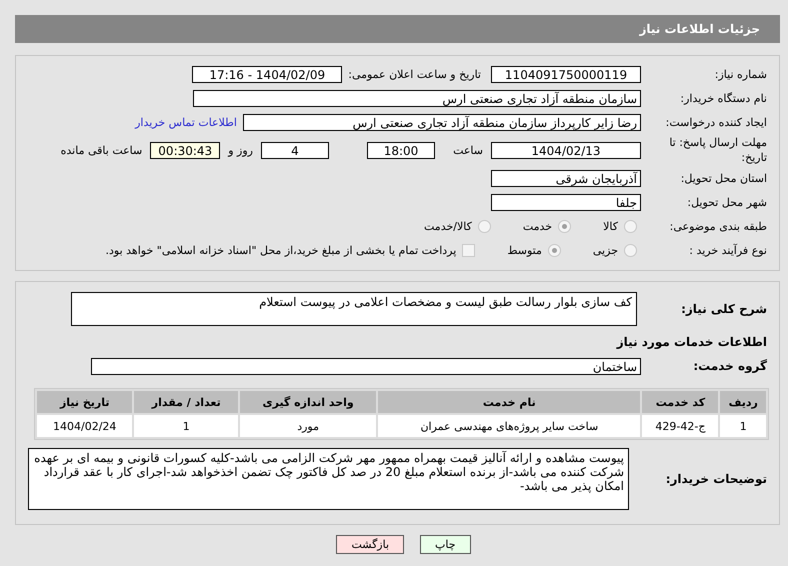 This screenshot has width=788, height=566. What do you see at coordinates (723, 309) in the screenshot?
I see `field-label: شرح کلی نیاز:` at bounding box center [723, 309].